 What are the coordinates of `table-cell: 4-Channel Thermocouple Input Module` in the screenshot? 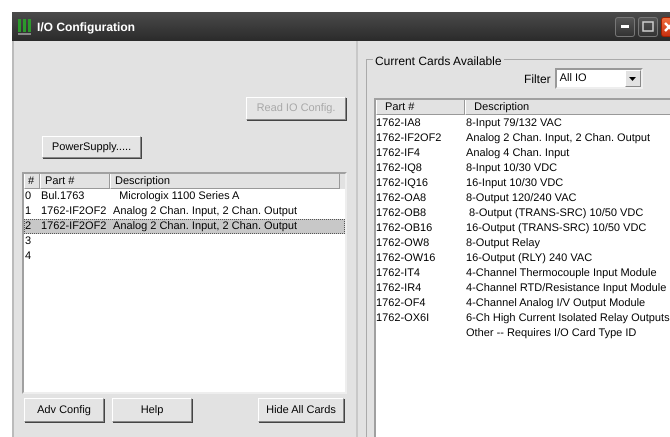 It's located at (561, 273).